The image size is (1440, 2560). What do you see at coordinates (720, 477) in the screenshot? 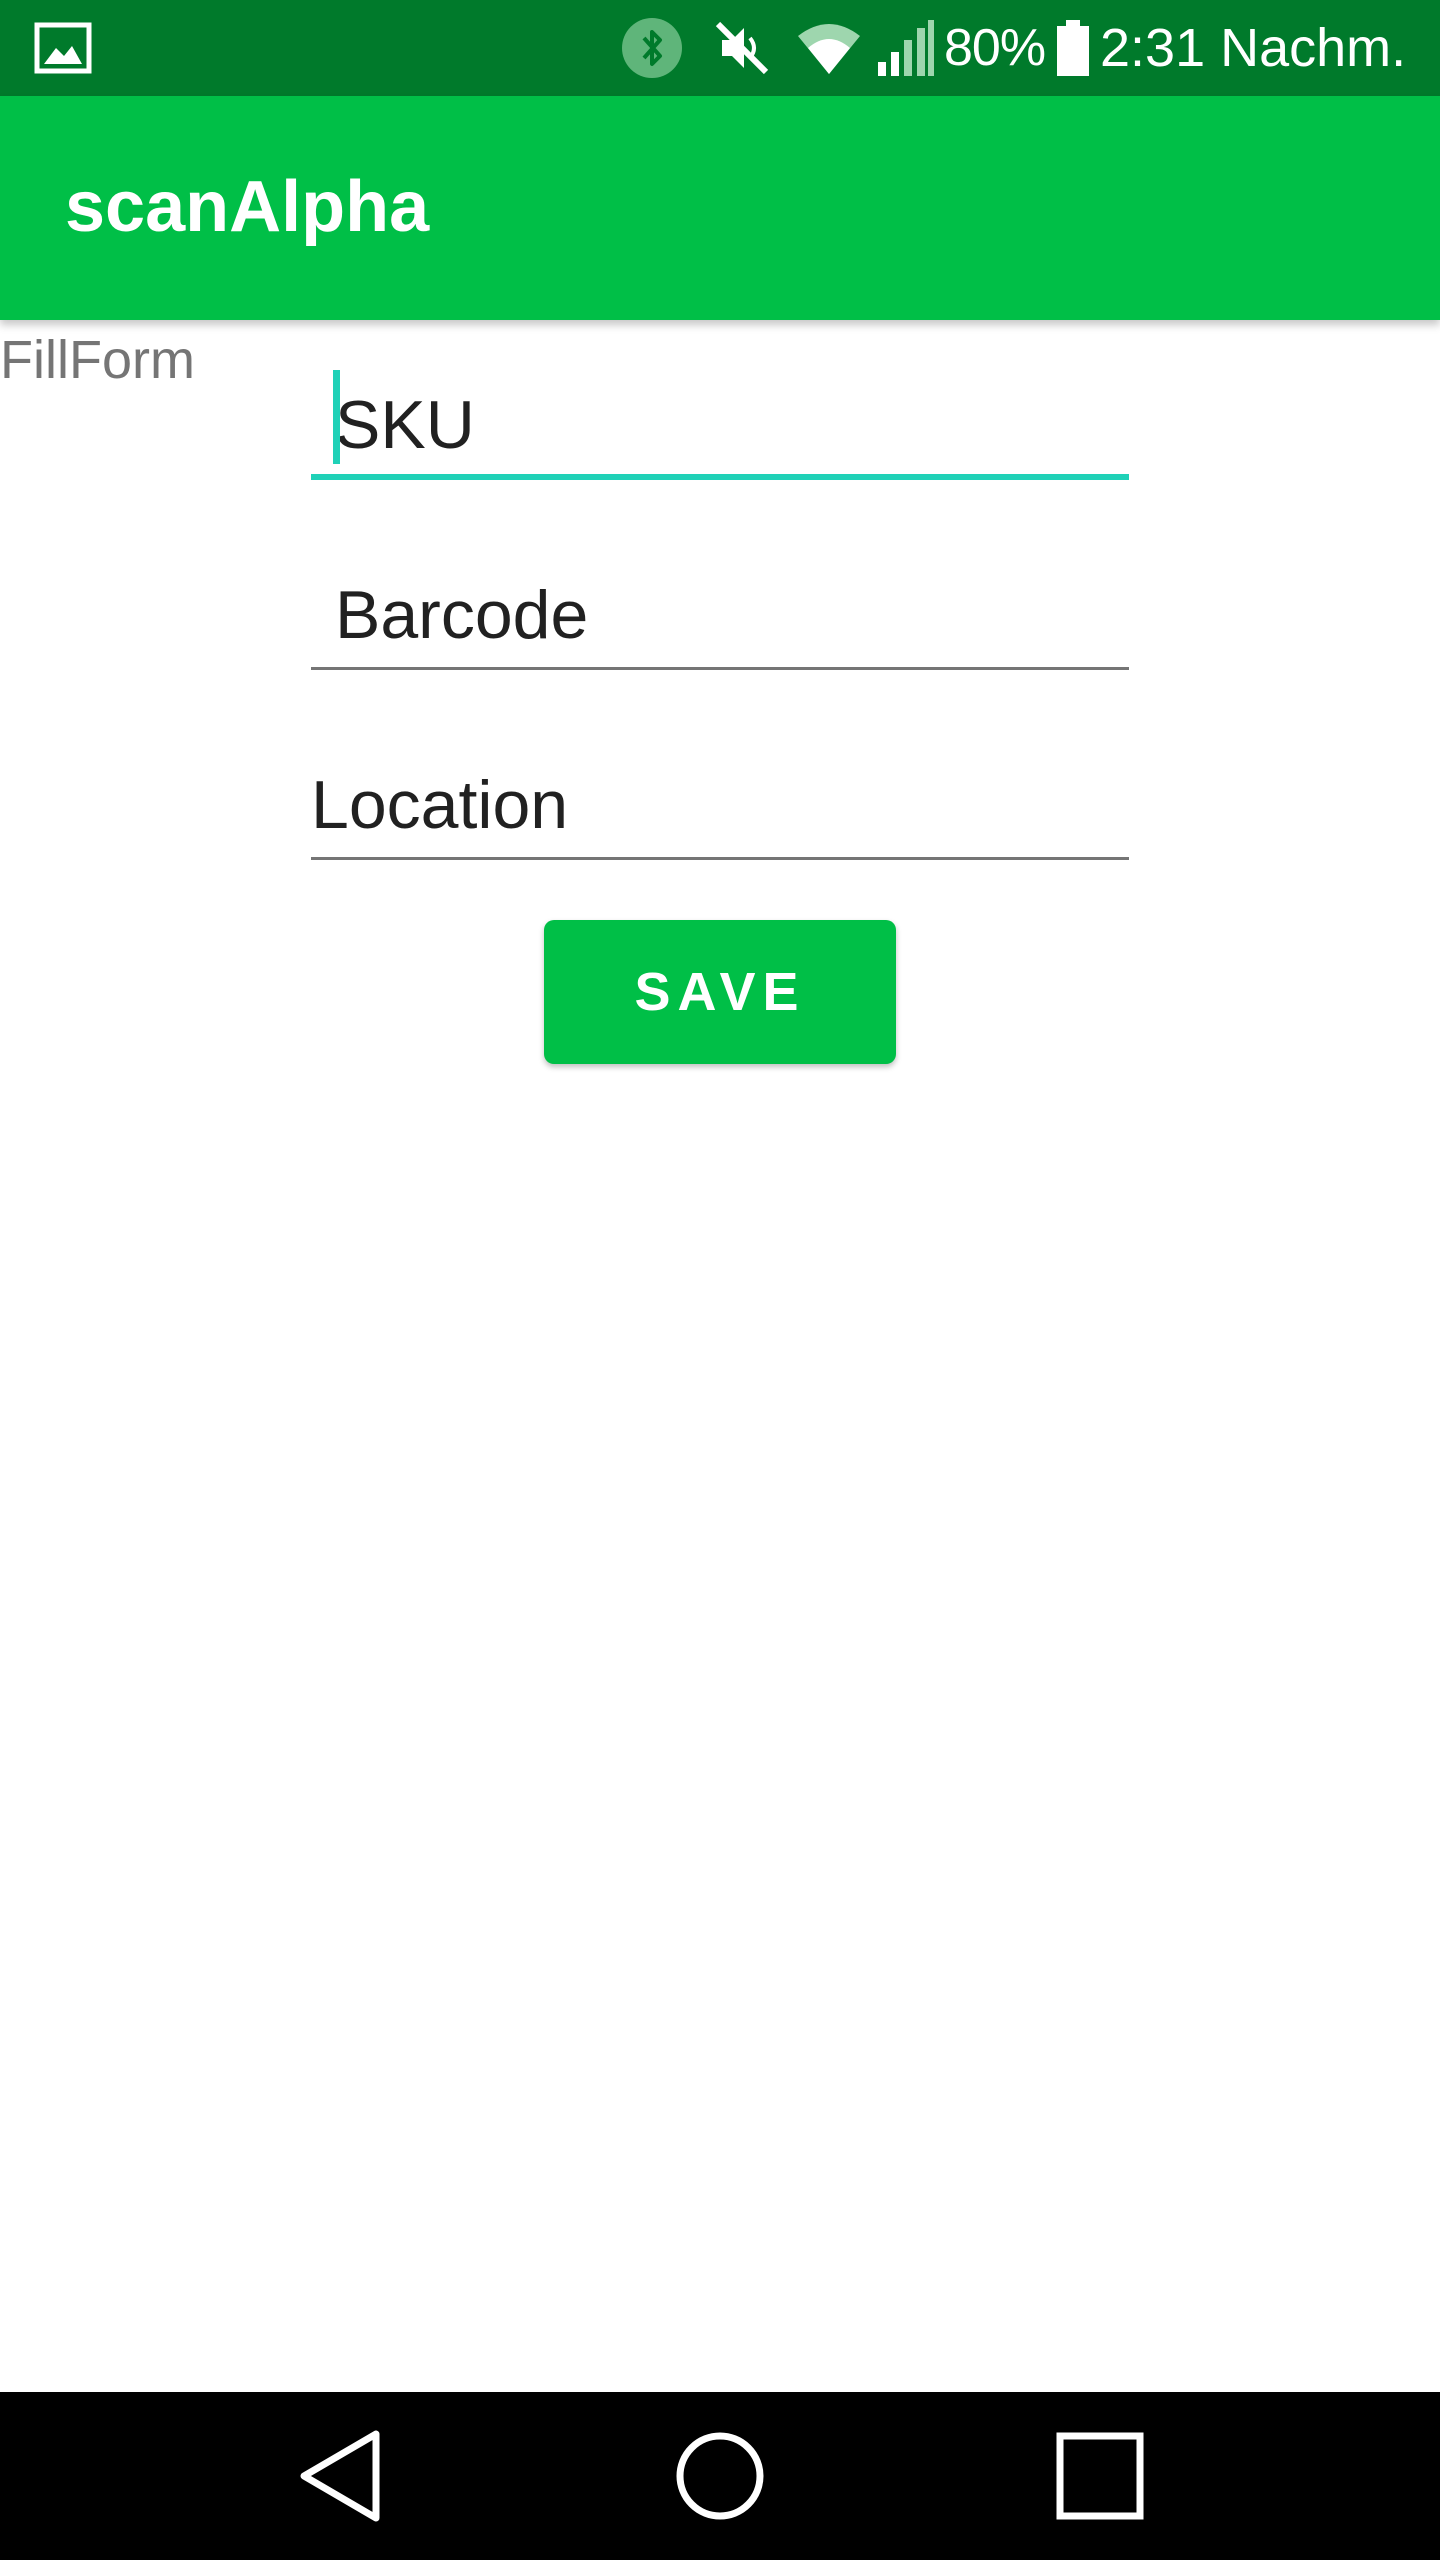
I see `sku-underline` at bounding box center [720, 477].